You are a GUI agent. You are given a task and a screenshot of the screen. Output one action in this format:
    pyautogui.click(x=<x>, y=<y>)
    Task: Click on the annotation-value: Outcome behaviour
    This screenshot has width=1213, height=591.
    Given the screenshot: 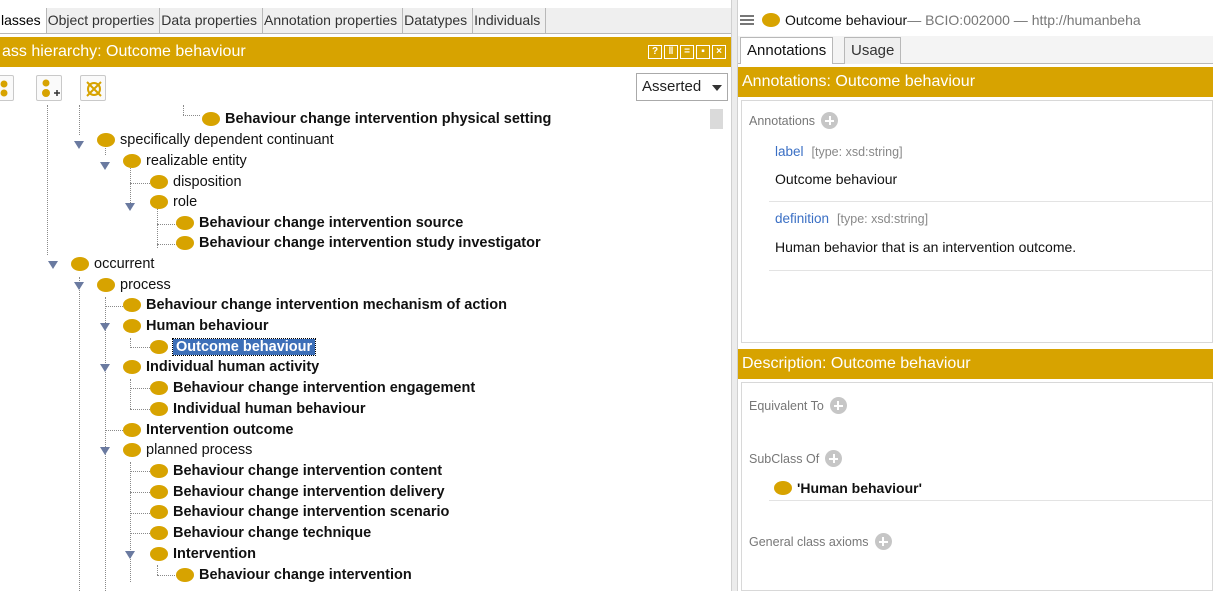 What is the action you would take?
    pyautogui.click(x=836, y=179)
    